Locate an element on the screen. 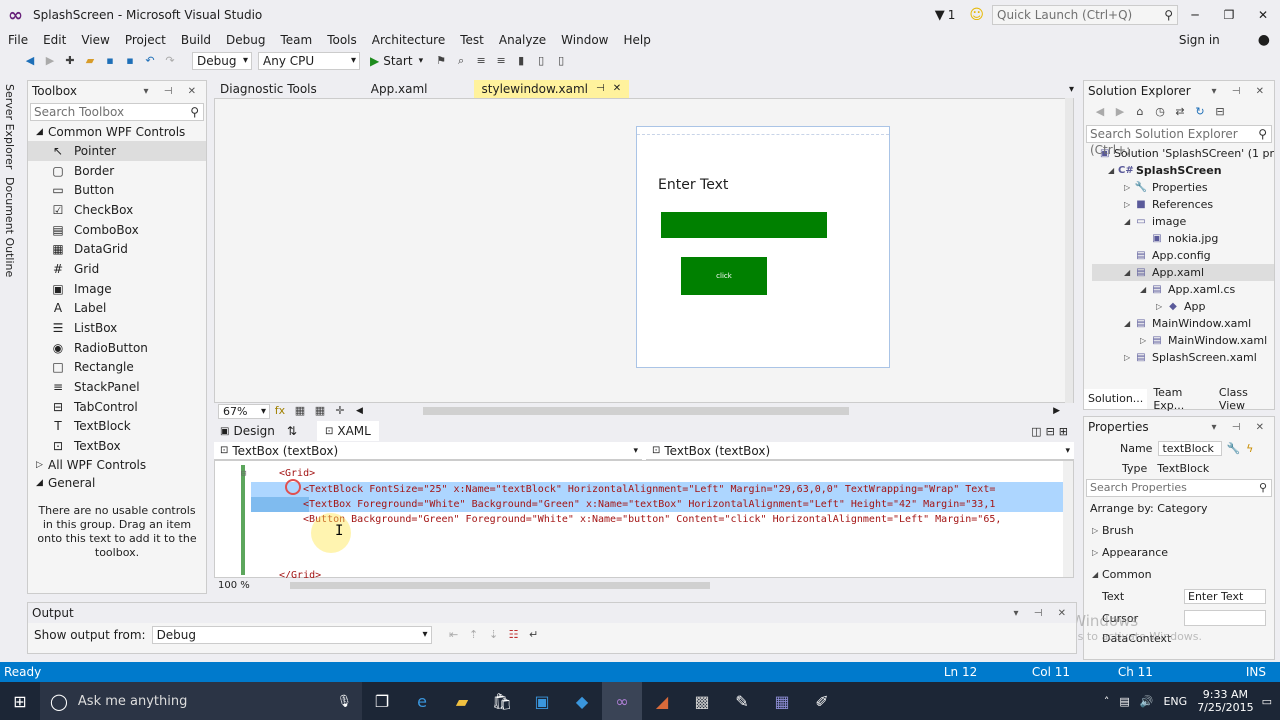  text-property-input: Enter Text is located at coordinates (1225, 596).